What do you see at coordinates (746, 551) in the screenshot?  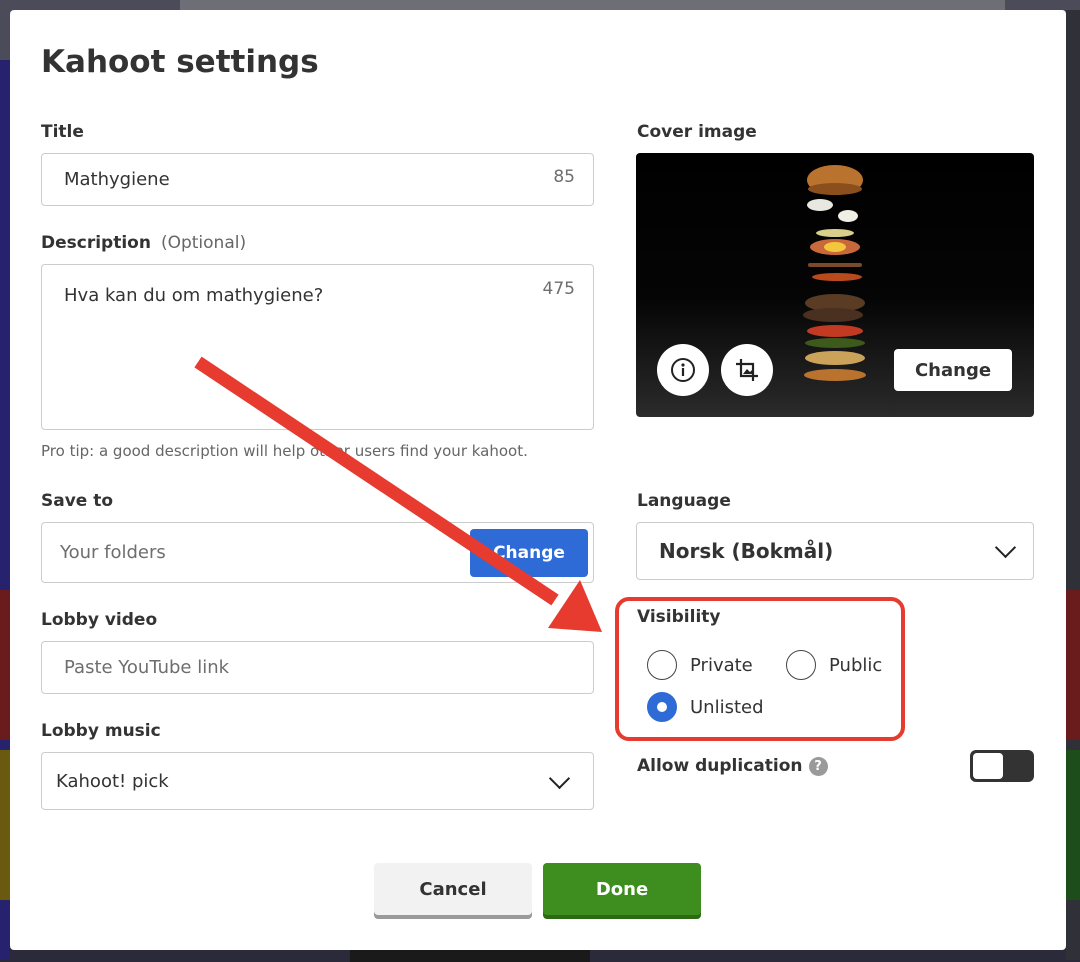 I see `language-selected-value: Norsk (Bokmål)` at bounding box center [746, 551].